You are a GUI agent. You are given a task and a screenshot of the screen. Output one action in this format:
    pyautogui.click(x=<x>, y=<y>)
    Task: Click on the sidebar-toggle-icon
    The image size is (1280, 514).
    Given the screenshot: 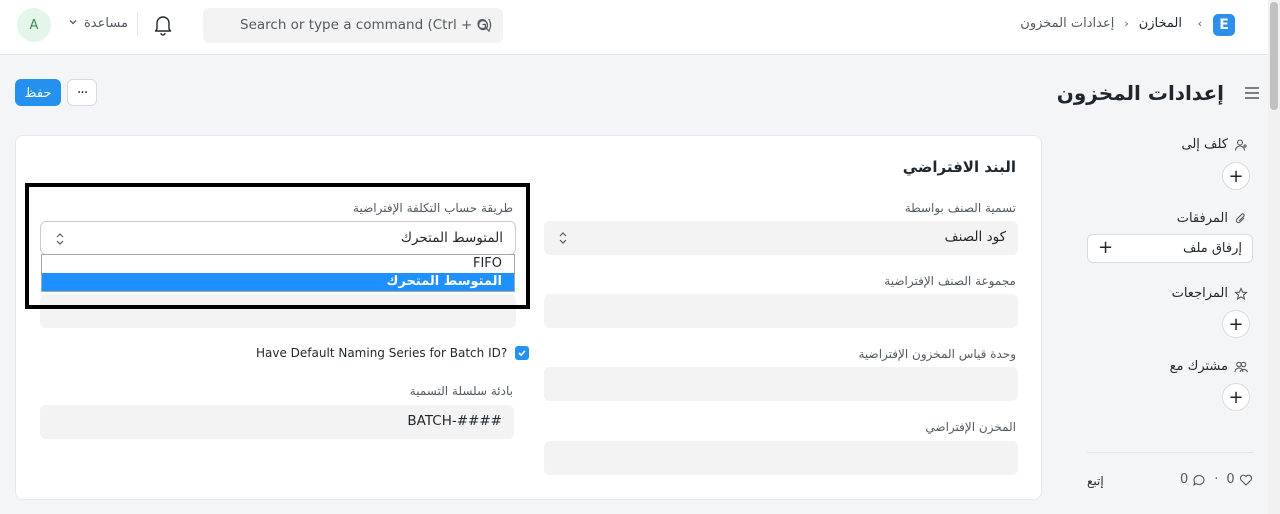 What is the action you would take?
    pyautogui.click(x=1252, y=93)
    